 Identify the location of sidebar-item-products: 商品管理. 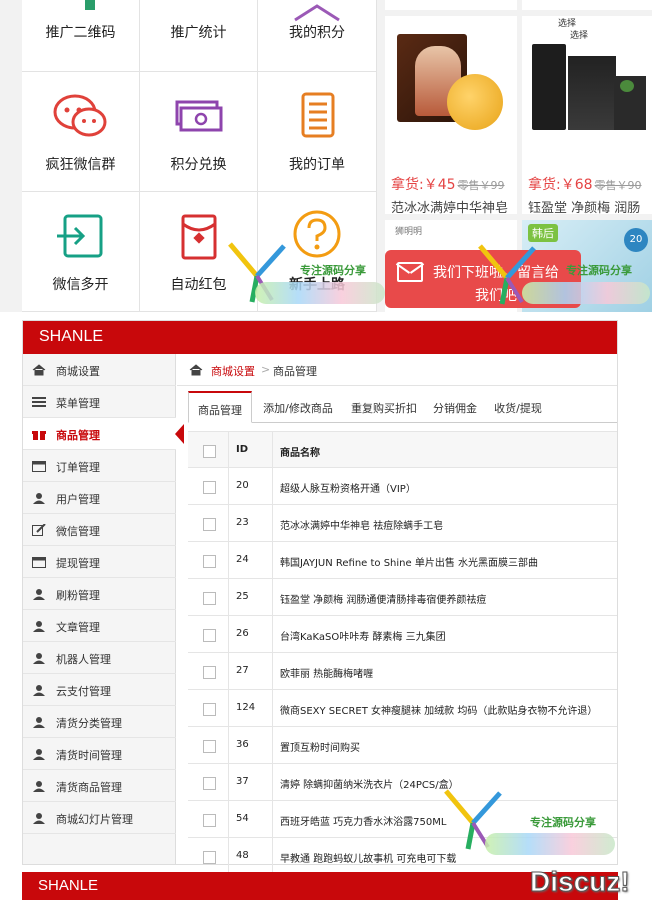
(103, 434).